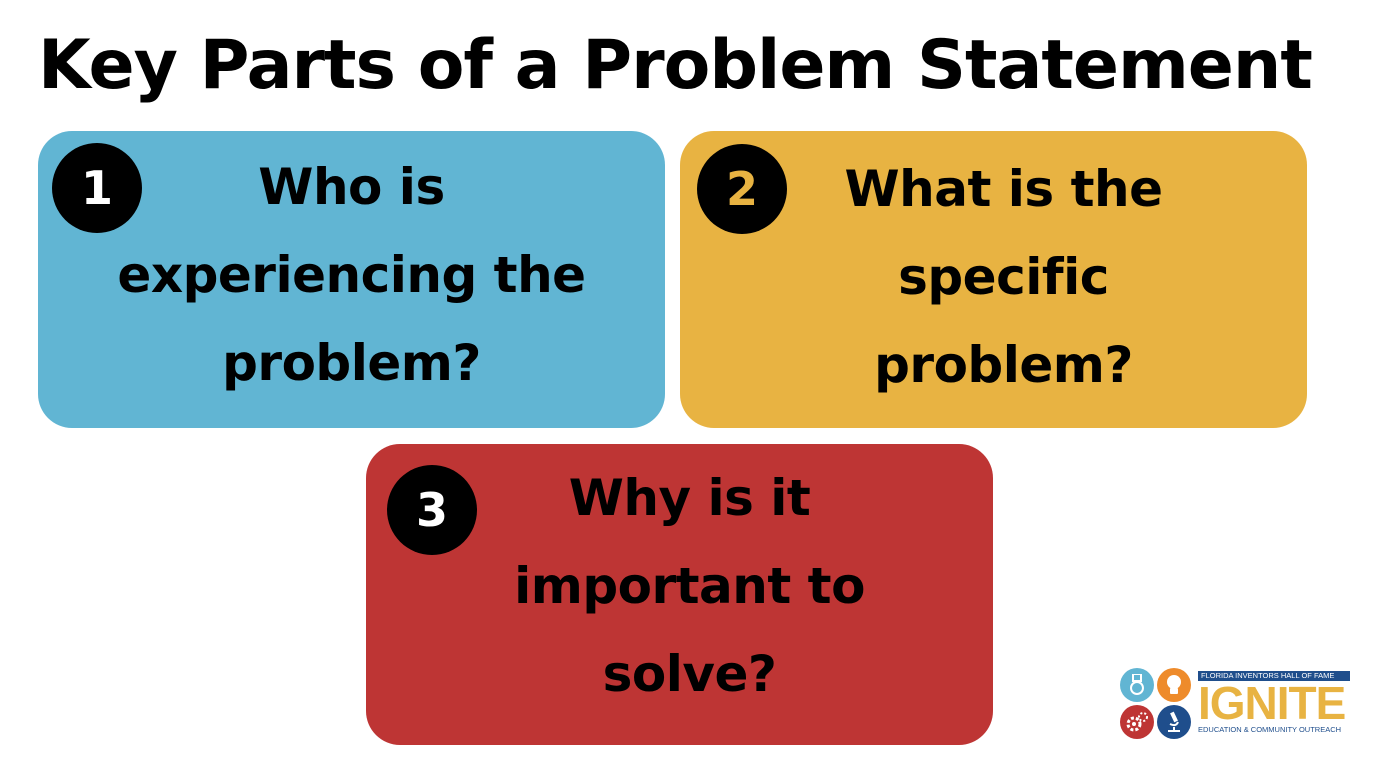 The width and height of the screenshot is (1374, 778). Describe the element at coordinates (1174, 685) in the screenshot. I see `lightbulb-icon` at that location.